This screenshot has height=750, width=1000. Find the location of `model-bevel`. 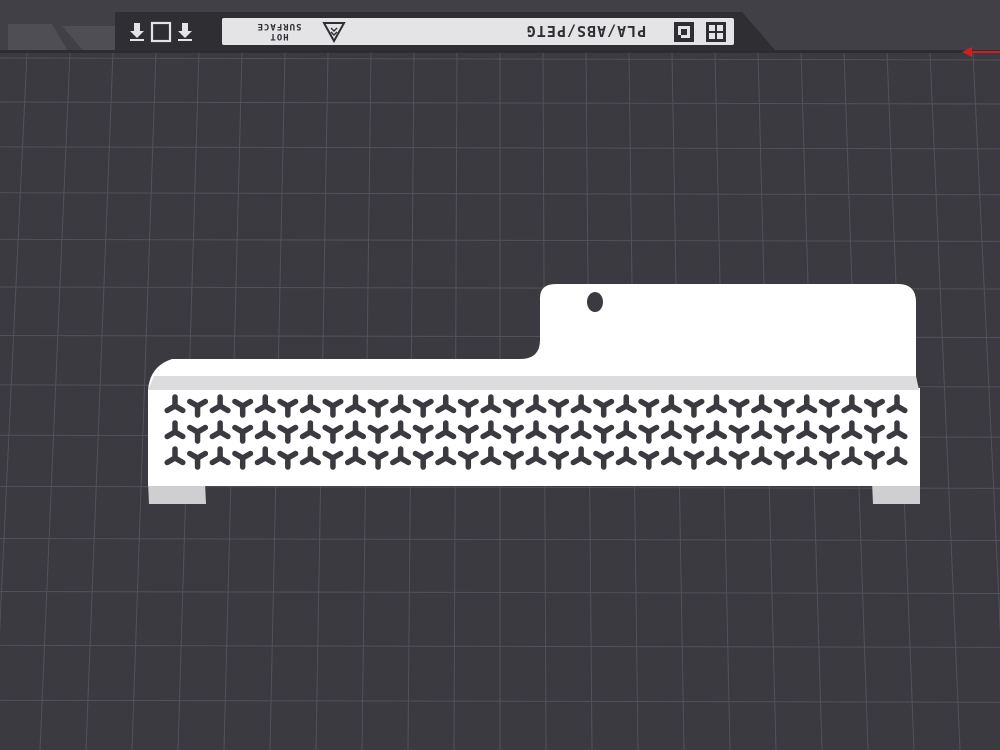

model-bevel is located at coordinates (533, 383).